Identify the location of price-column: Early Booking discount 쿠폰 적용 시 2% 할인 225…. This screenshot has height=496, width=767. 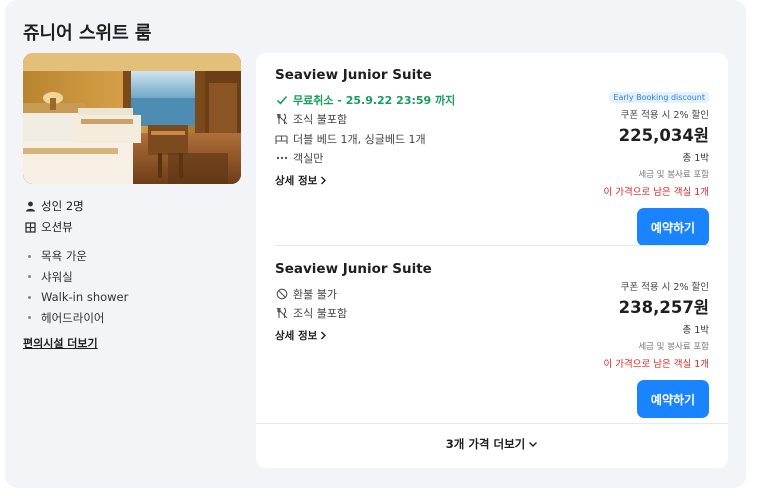
(599, 156).